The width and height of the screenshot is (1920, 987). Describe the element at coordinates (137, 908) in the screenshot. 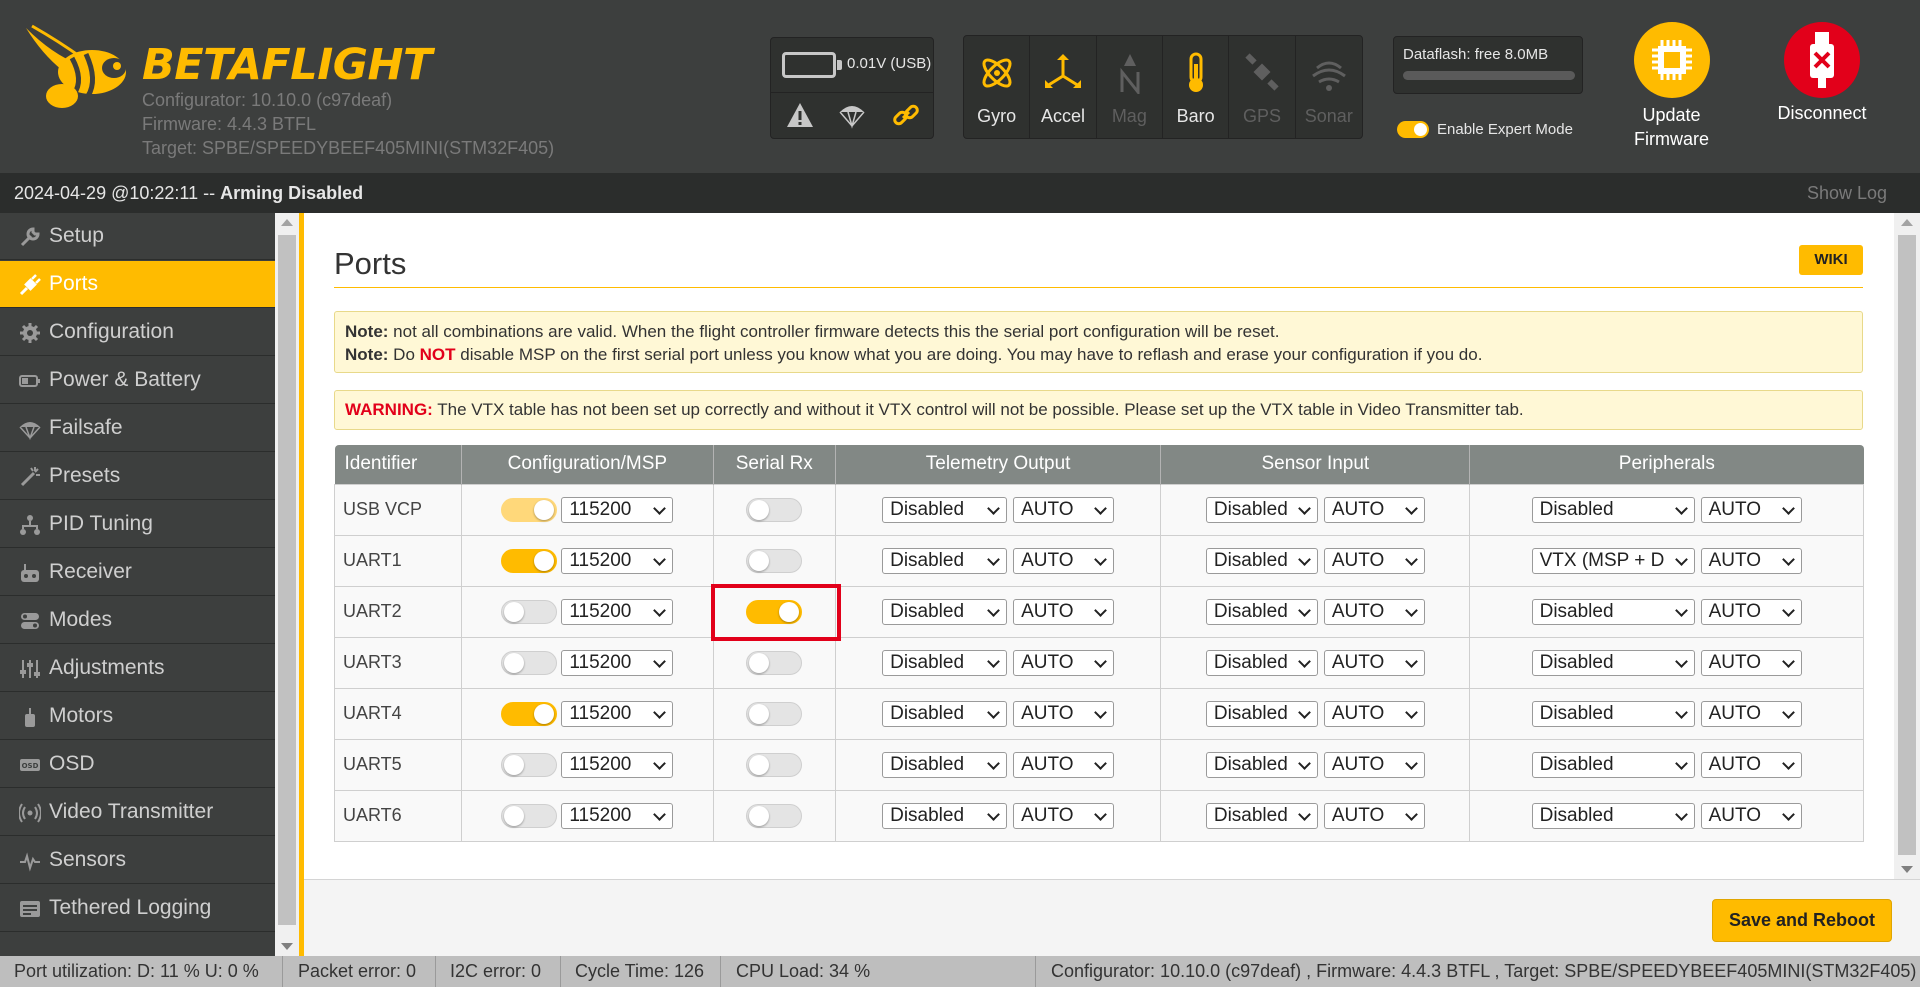

I see `sidebar-item-tethered-logging: Tethered Logging` at that location.